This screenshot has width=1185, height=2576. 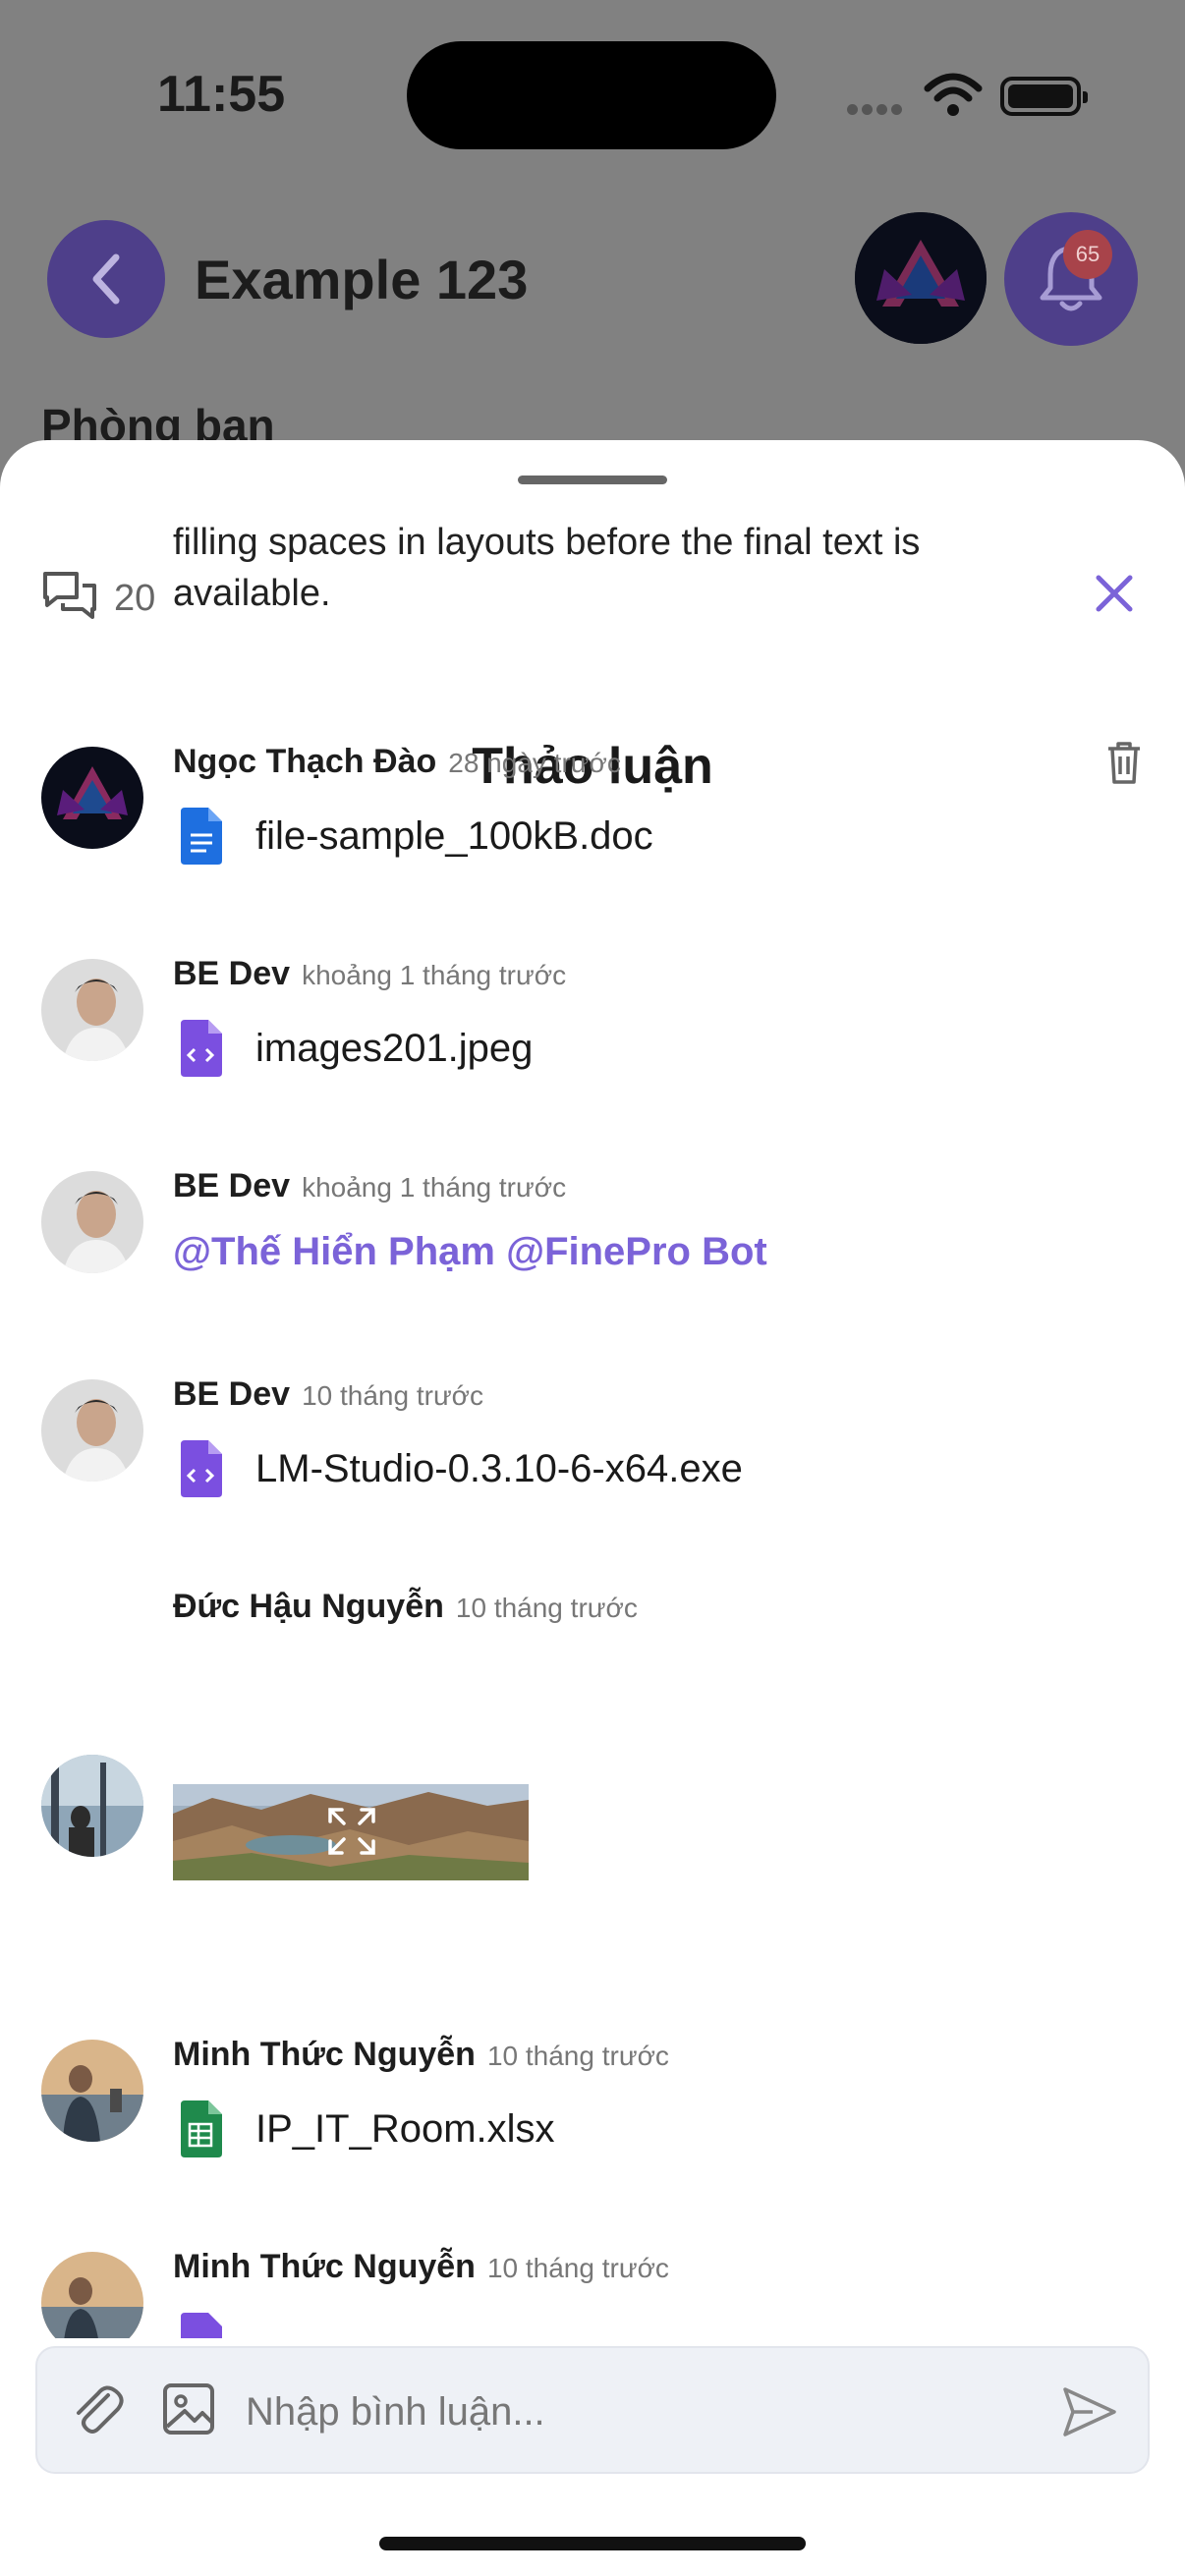 I want to click on image-attachment, so click(x=351, y=1832).